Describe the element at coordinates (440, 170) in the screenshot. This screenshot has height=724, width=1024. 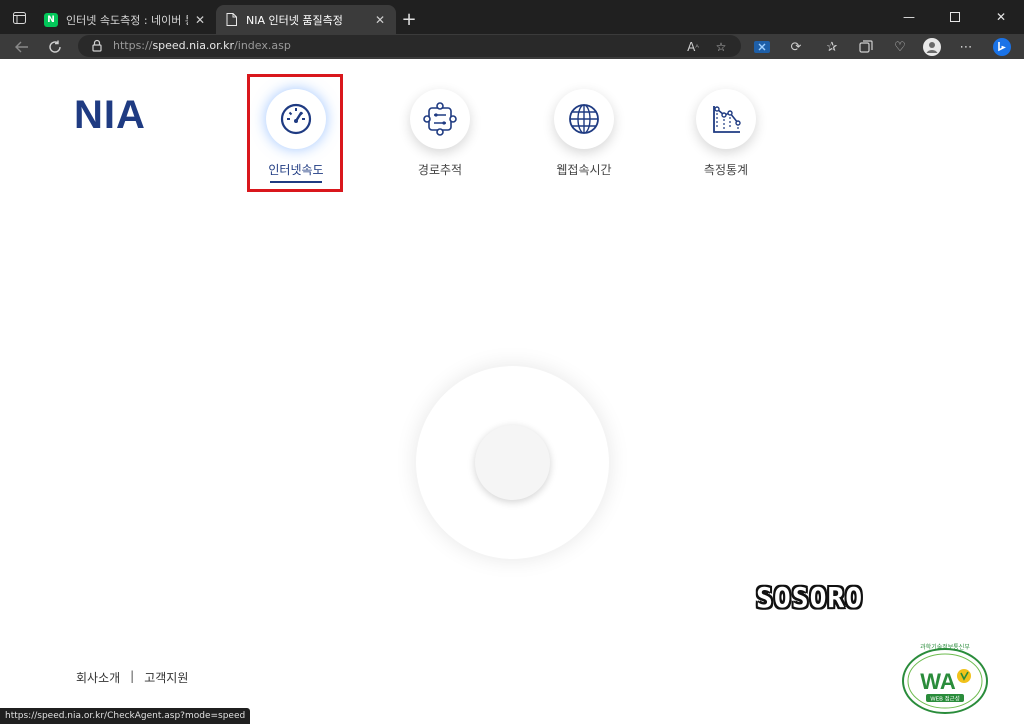
I see `nav-label: 경로추적` at that location.